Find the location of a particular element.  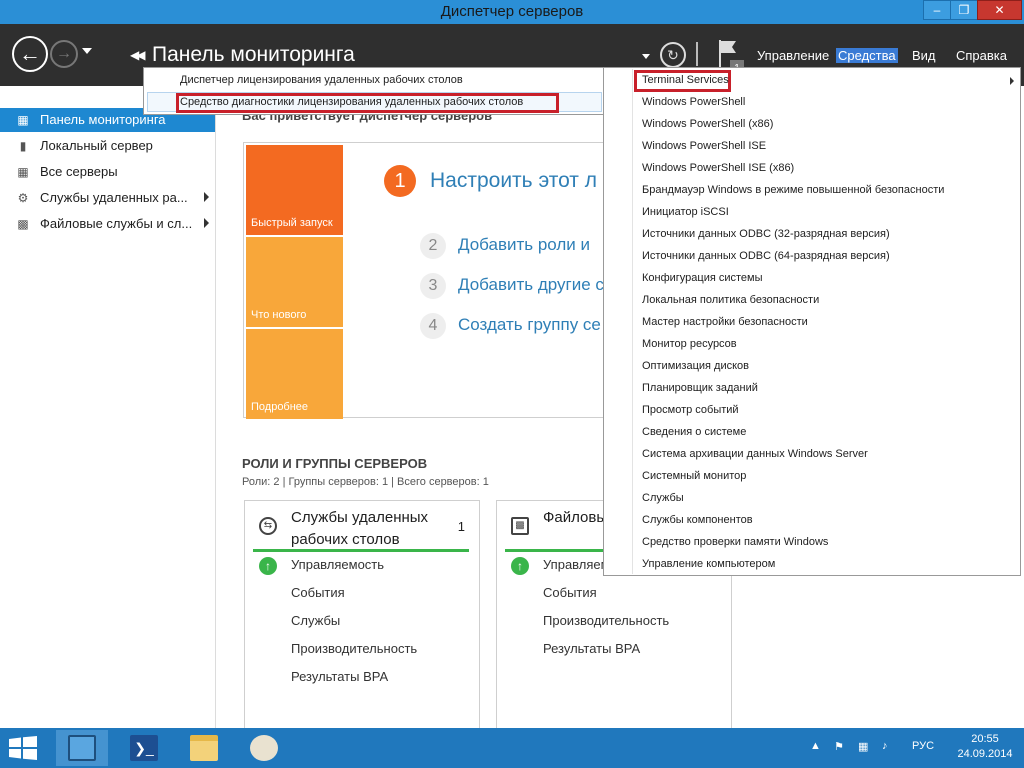

header-divider is located at coordinates (697, 54).